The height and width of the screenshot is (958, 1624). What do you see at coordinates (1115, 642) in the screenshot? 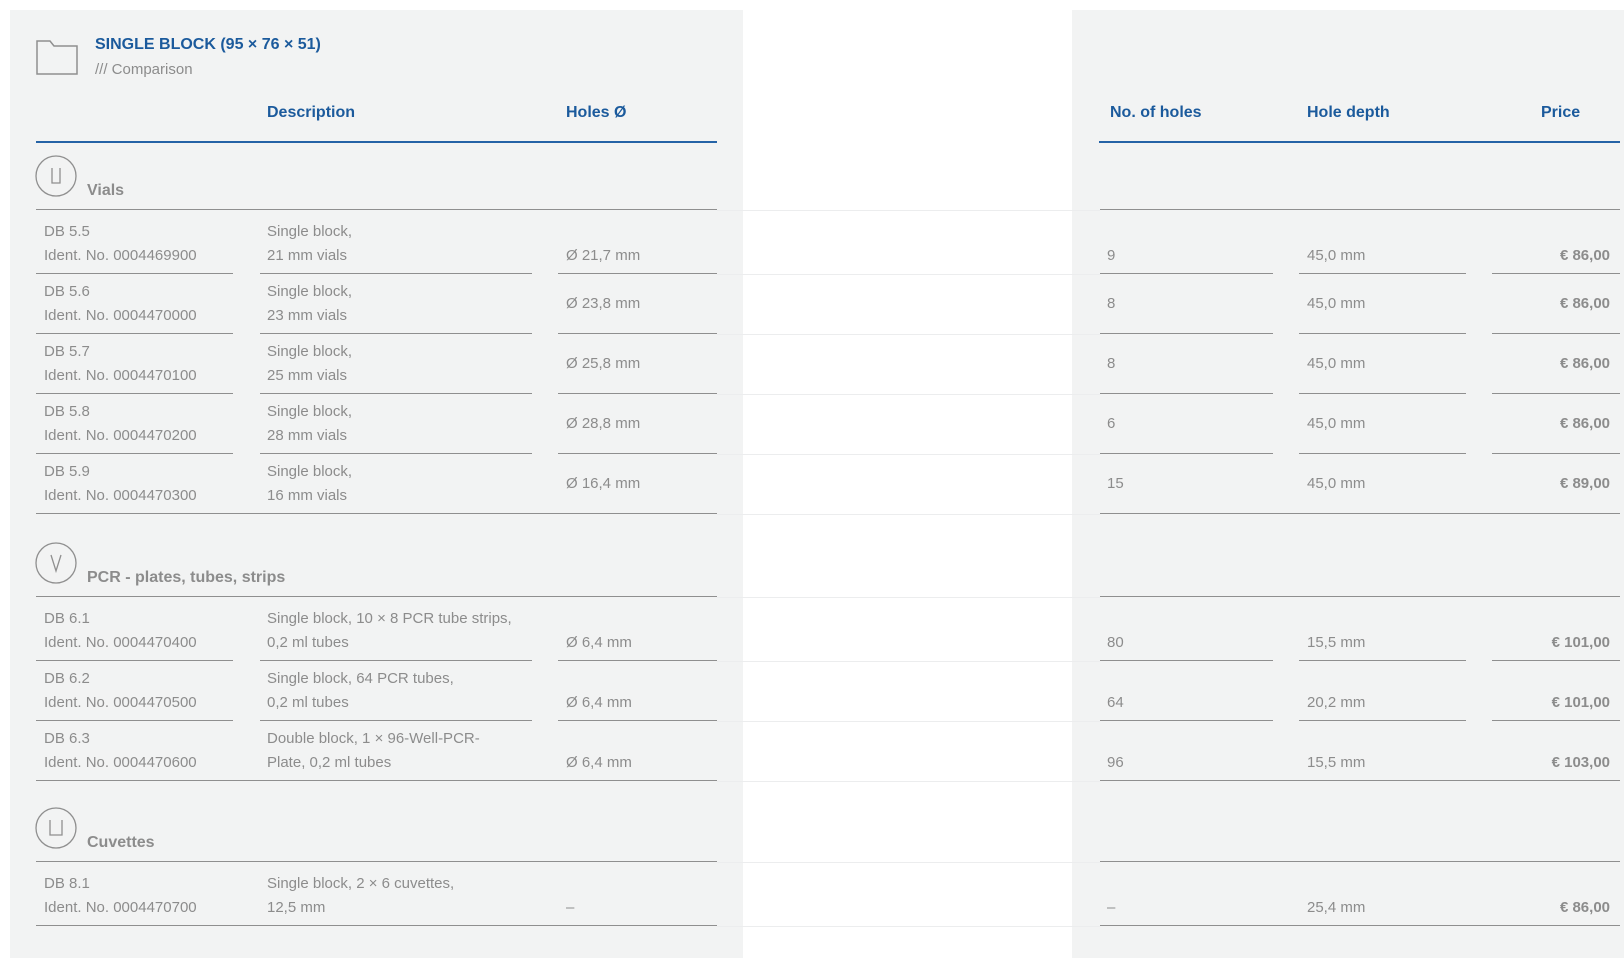
I see `number-of-holes: 80` at bounding box center [1115, 642].